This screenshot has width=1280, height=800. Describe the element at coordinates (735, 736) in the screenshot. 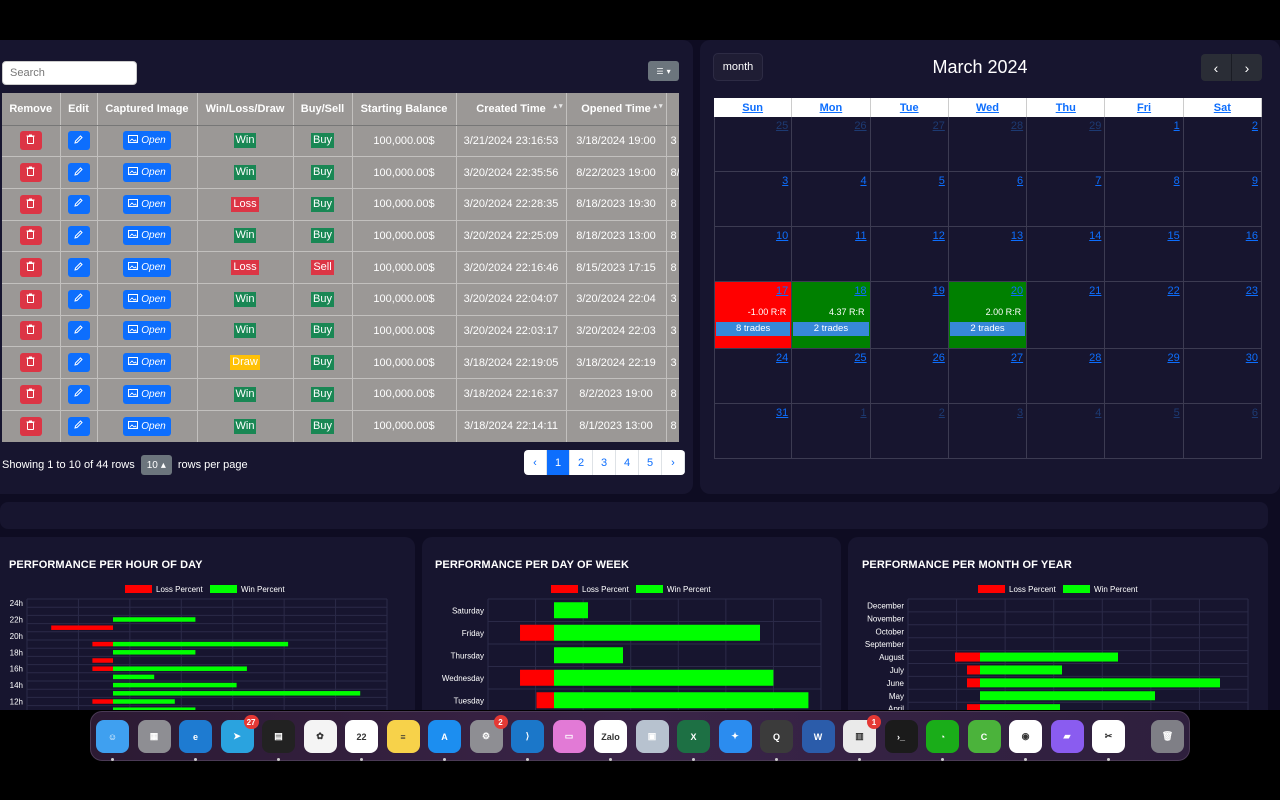

I see `dock-safari-icon: ✦` at that location.